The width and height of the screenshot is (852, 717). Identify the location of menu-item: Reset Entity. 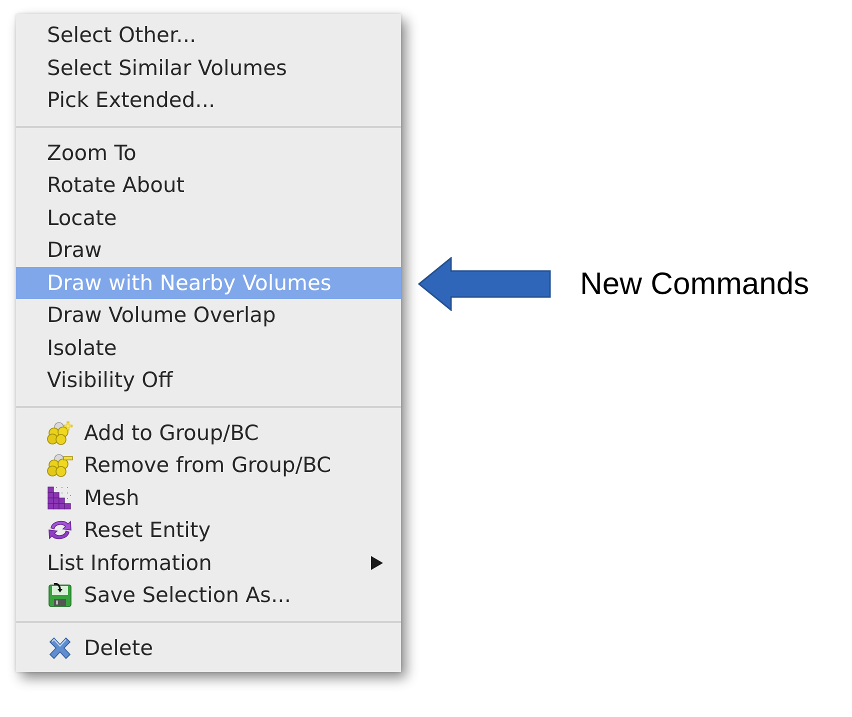
(208, 530).